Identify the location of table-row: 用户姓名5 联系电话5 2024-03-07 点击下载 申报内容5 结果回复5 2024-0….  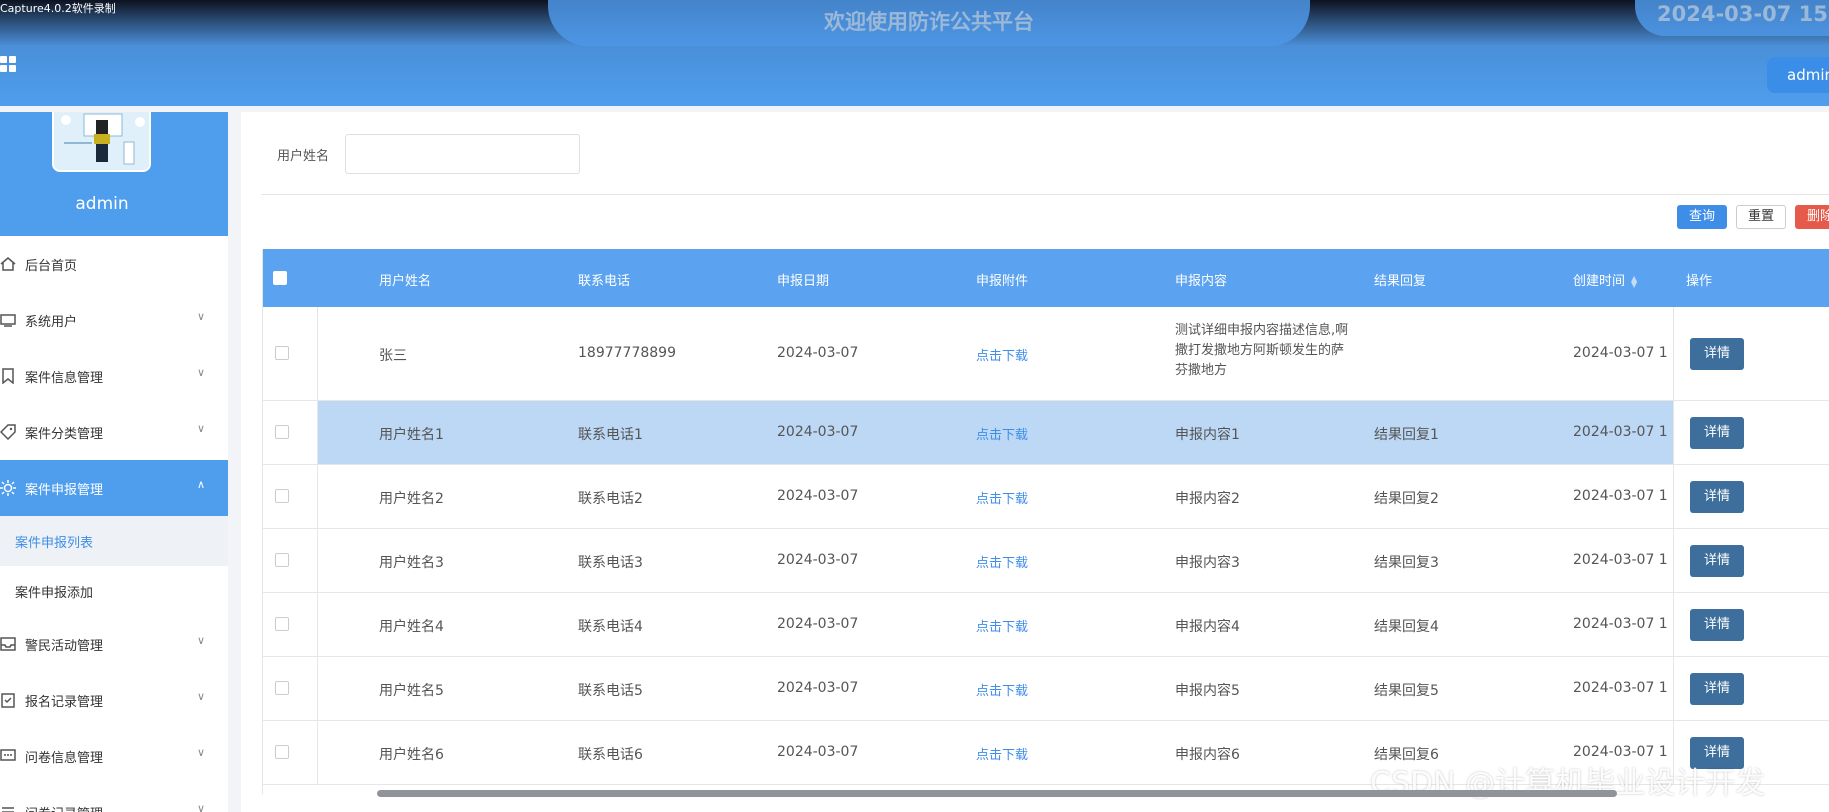
(1046, 689).